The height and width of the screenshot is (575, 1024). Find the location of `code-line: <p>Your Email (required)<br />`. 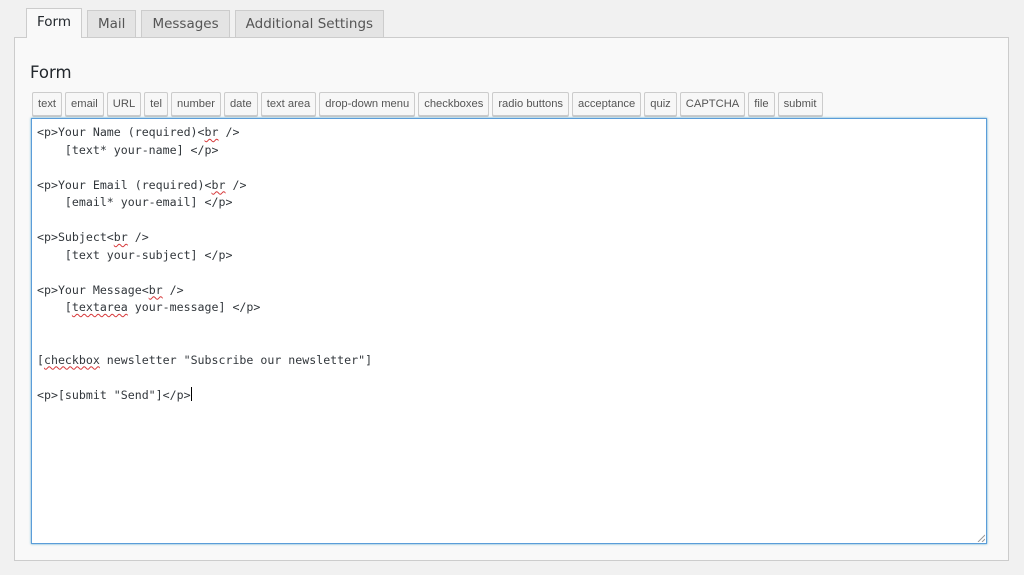

code-line: <p>Your Email (required)<br /> is located at coordinates (142, 184).